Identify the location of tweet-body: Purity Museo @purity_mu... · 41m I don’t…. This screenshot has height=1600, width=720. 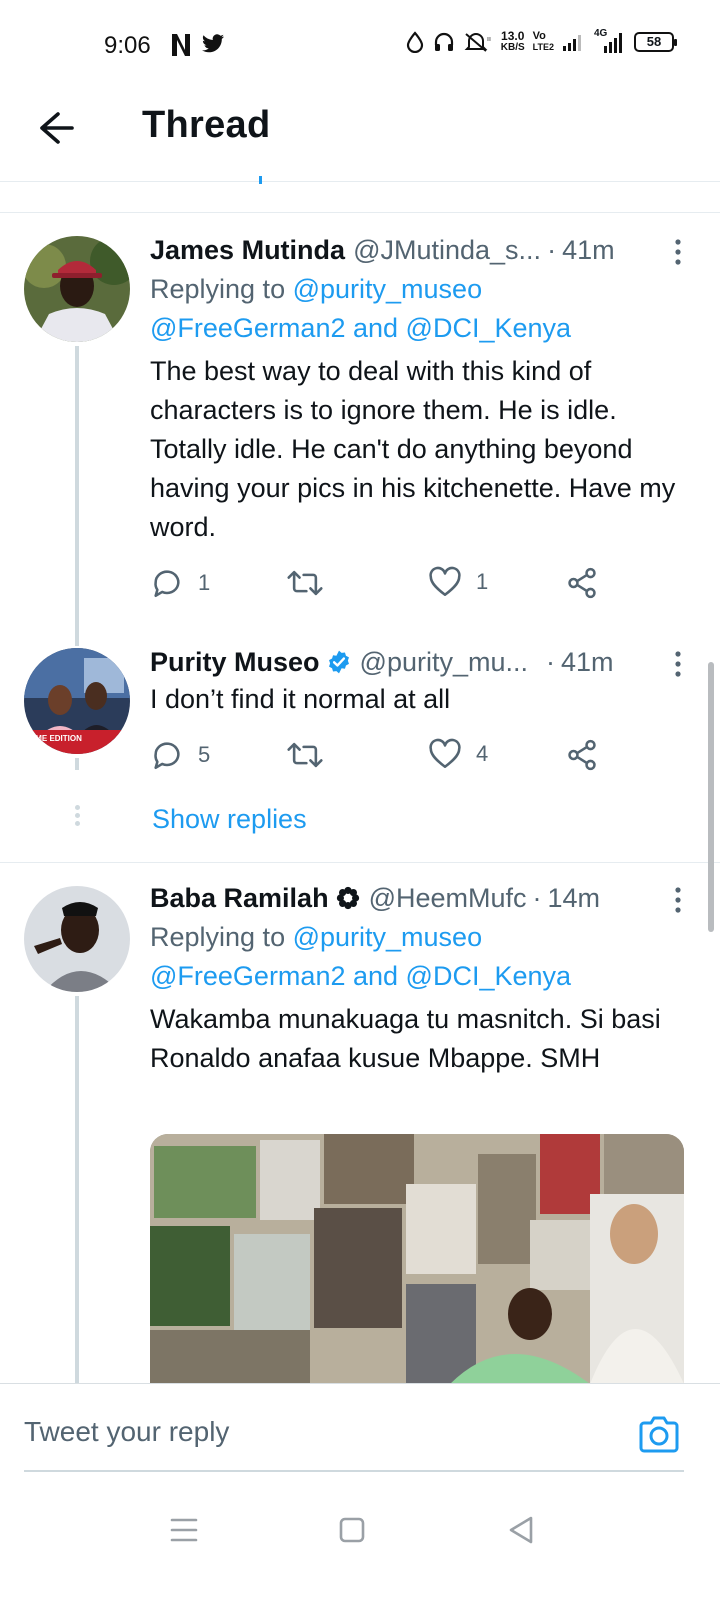
(420, 682).